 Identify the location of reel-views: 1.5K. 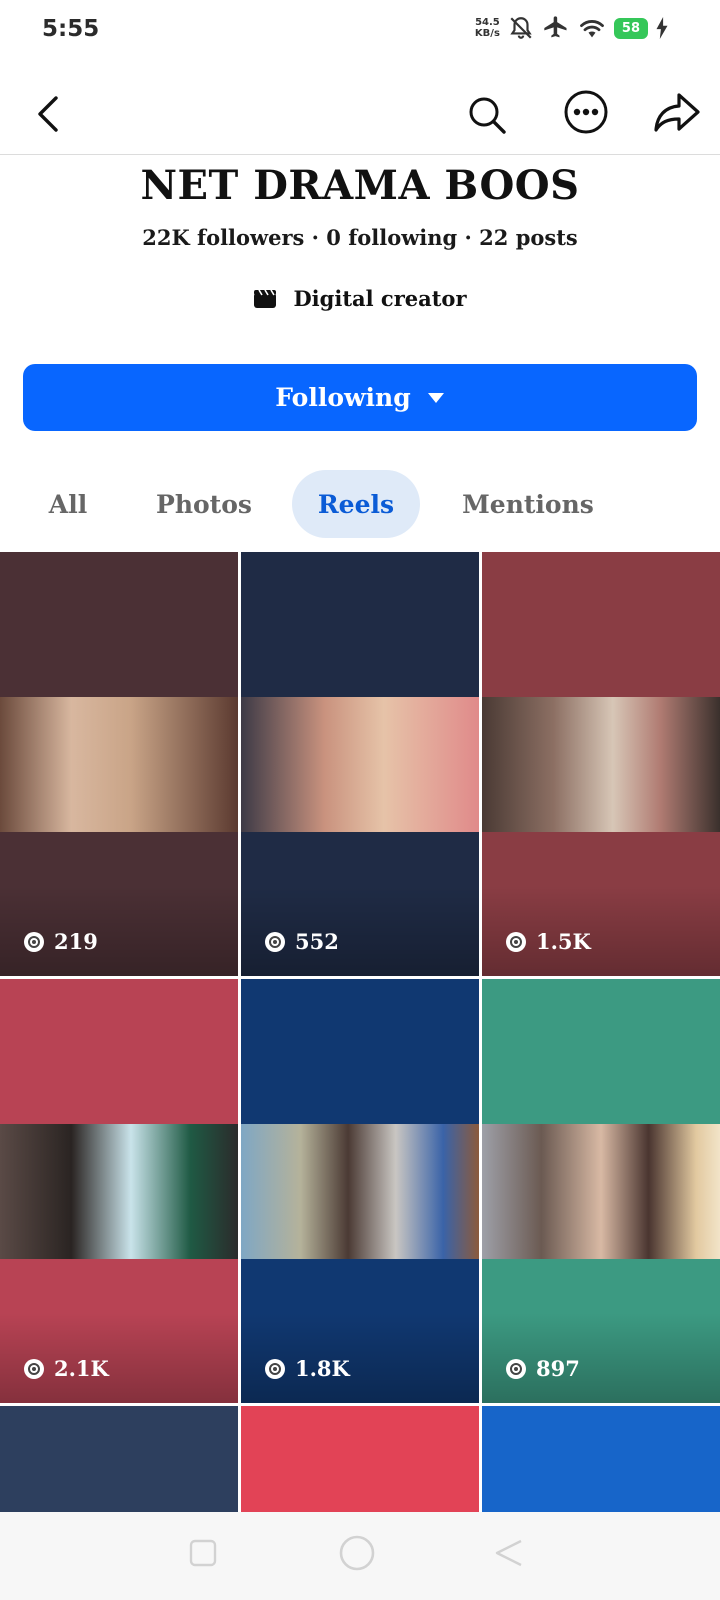
(547, 941).